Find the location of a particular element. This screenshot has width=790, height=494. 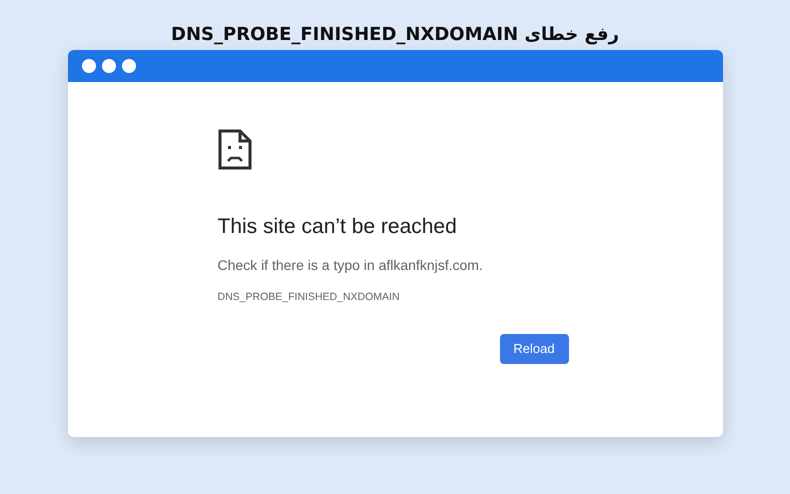

error-code: DNS_PROBE_FINISHED_NXDOMAIN is located at coordinates (309, 297).